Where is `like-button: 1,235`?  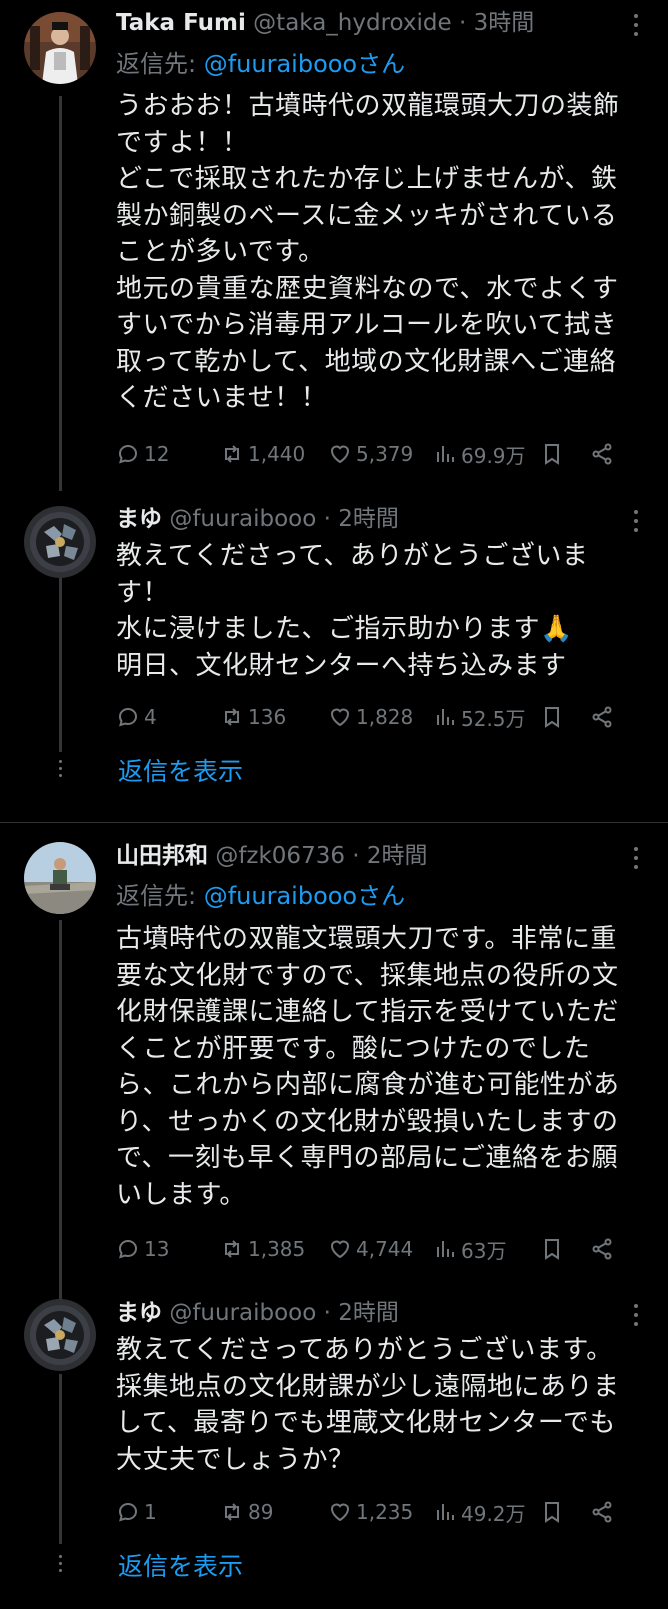
like-button: 1,235 is located at coordinates (370, 1512).